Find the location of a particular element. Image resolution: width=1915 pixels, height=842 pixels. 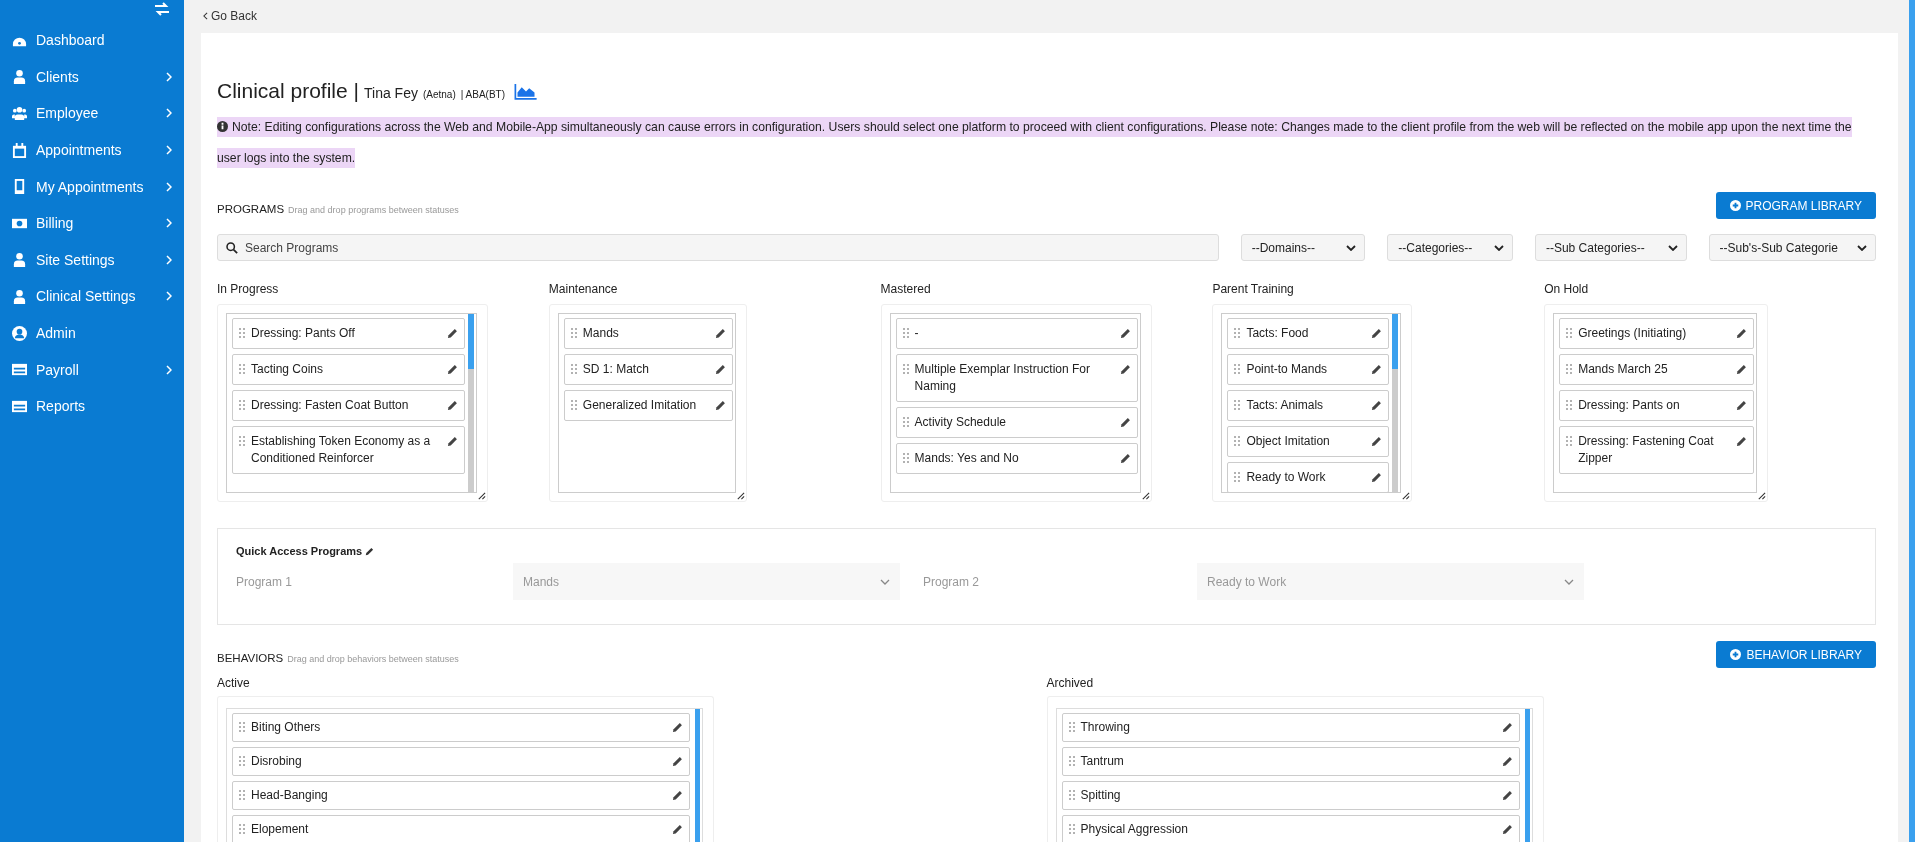

program-item: Multiple Exemplar Instruction For Naming is located at coordinates (1016, 378).